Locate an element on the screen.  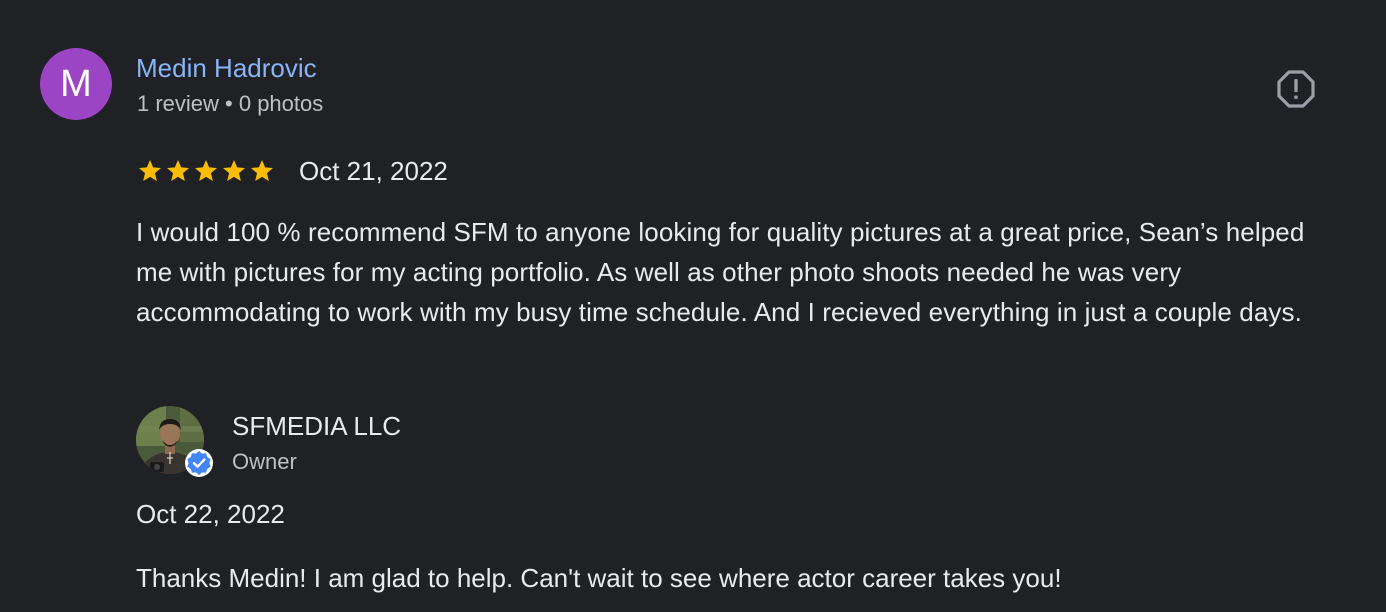
reply-date: Oct 22, 2022 is located at coordinates (210, 514).